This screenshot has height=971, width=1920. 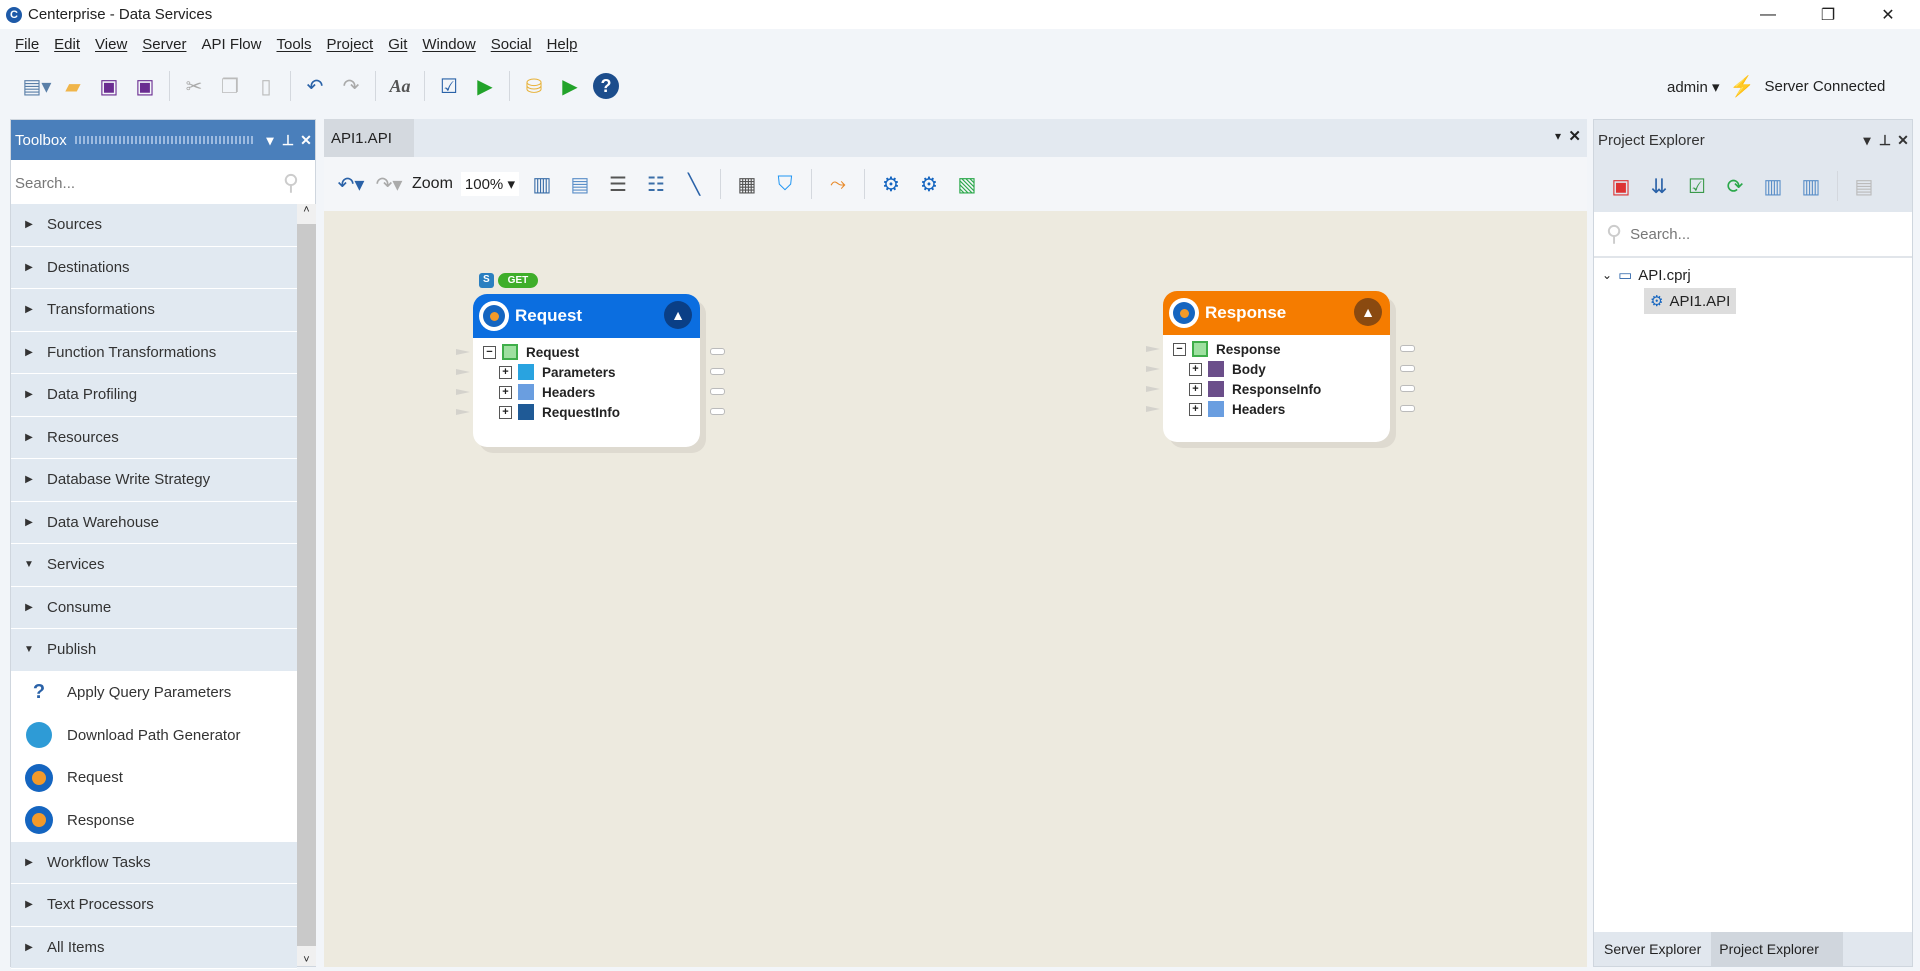 I want to click on menu-edit: Edit, so click(x=67, y=44).